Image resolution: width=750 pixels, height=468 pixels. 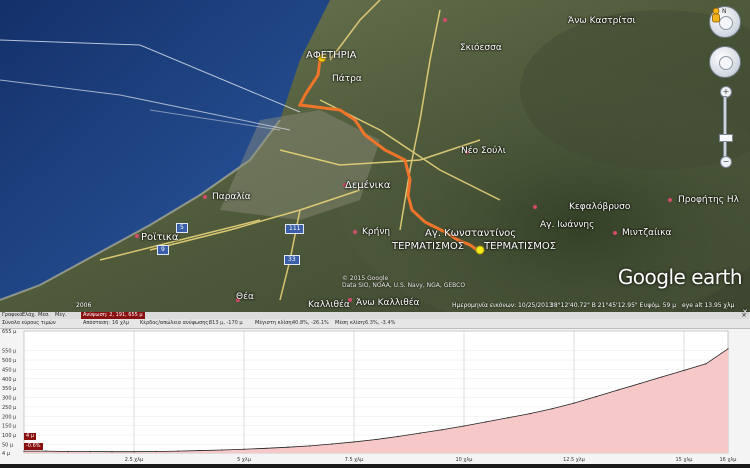 I want to click on graph-label: Γραφικό:, so click(x=13, y=315).